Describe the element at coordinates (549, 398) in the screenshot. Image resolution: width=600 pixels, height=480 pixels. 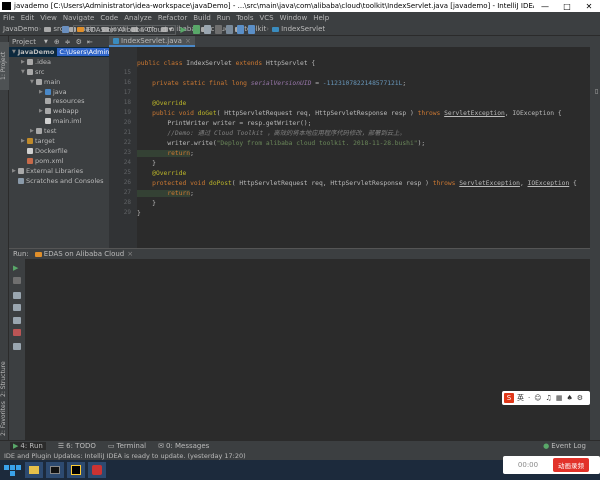
I see `ime-voice-icon: ♫` at that location.